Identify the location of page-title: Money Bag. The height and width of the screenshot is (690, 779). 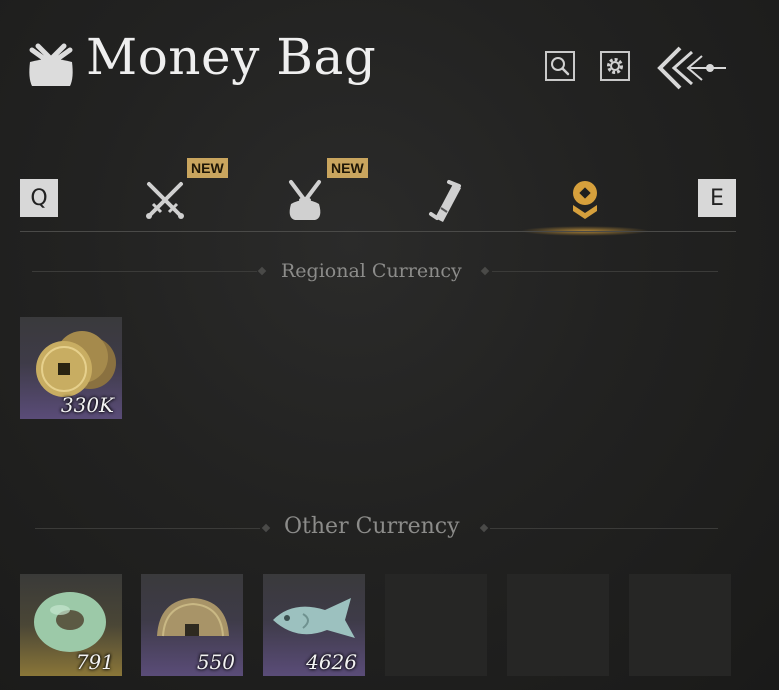
(231, 57).